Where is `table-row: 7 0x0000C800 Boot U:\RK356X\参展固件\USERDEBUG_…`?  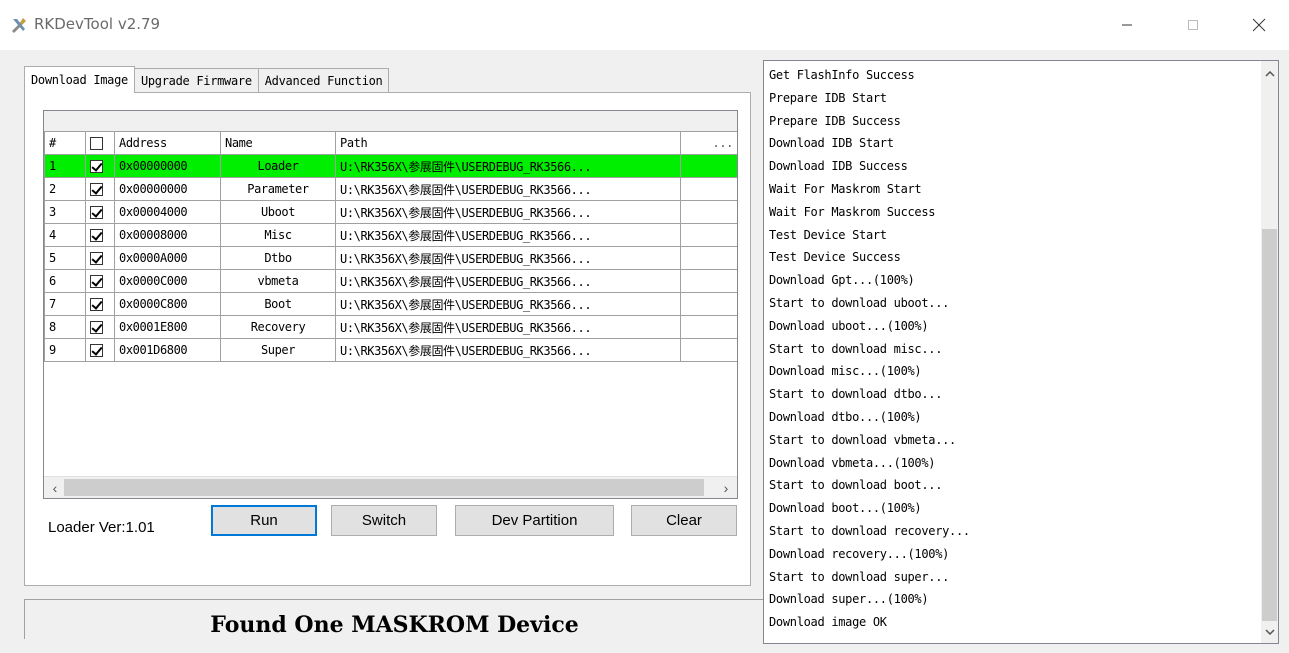
table-row: 7 0x0000C800 Boot U:\RK356X\参展固件\USERDEBUG_… is located at coordinates (390, 304).